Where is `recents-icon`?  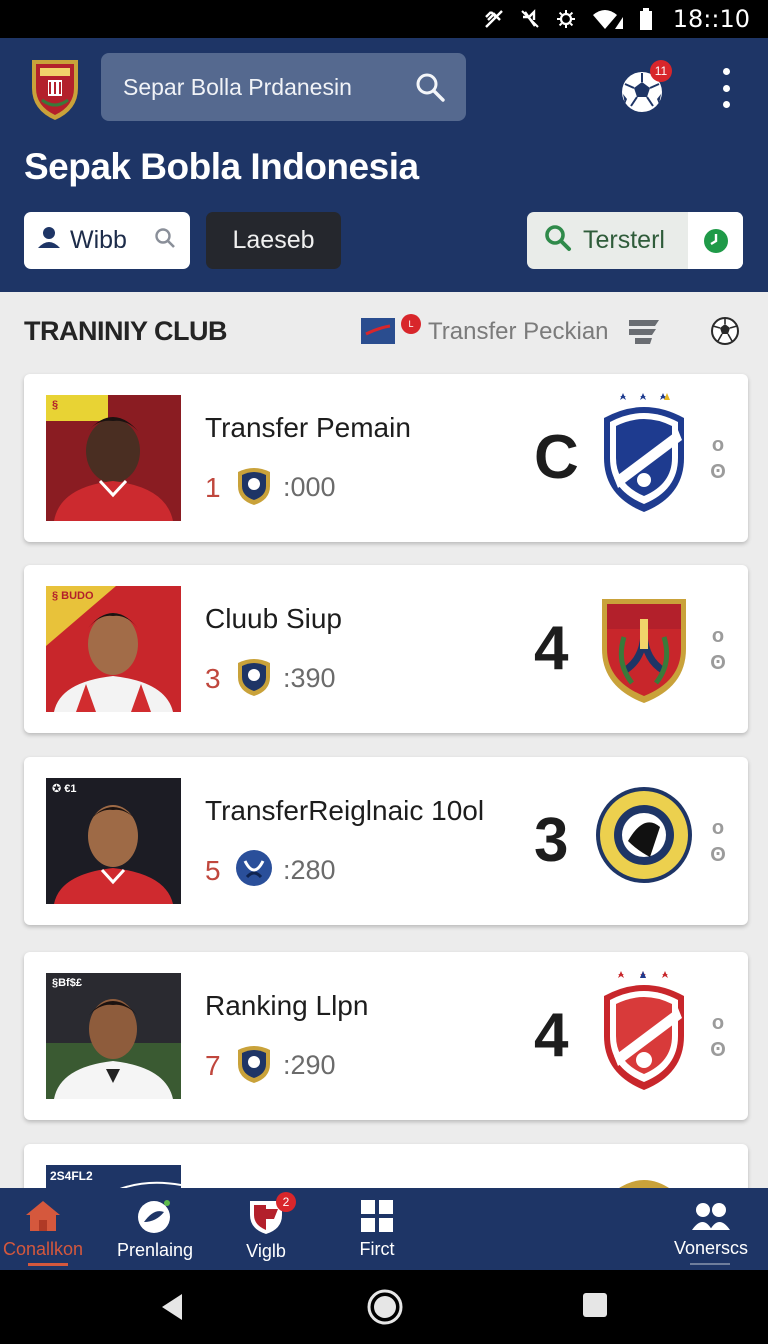 recents-icon is located at coordinates (595, 1305).